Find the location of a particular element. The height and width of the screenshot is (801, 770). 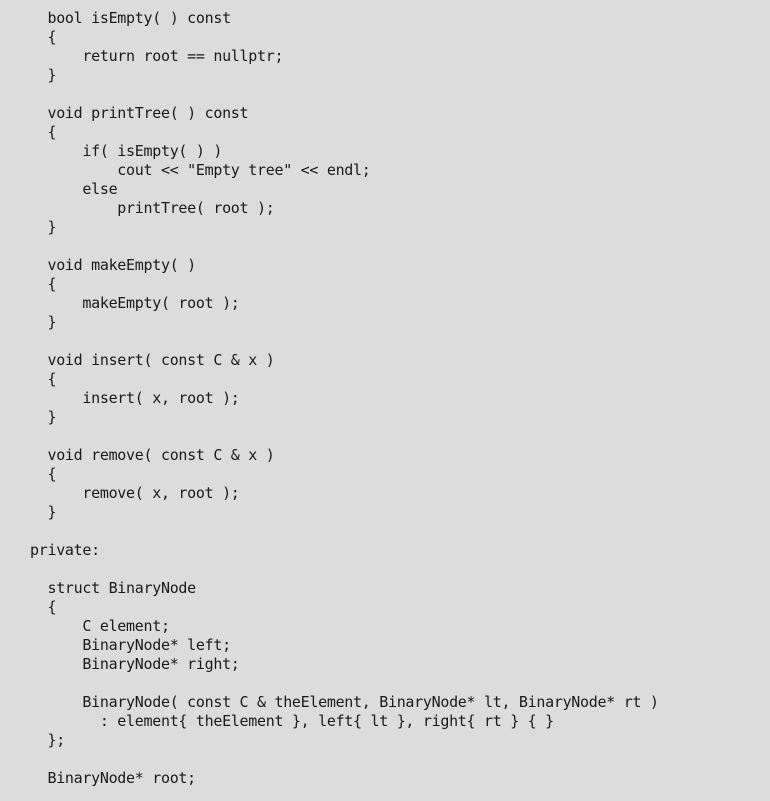

code-line: makeEmpty( root ); is located at coordinates (135, 303).